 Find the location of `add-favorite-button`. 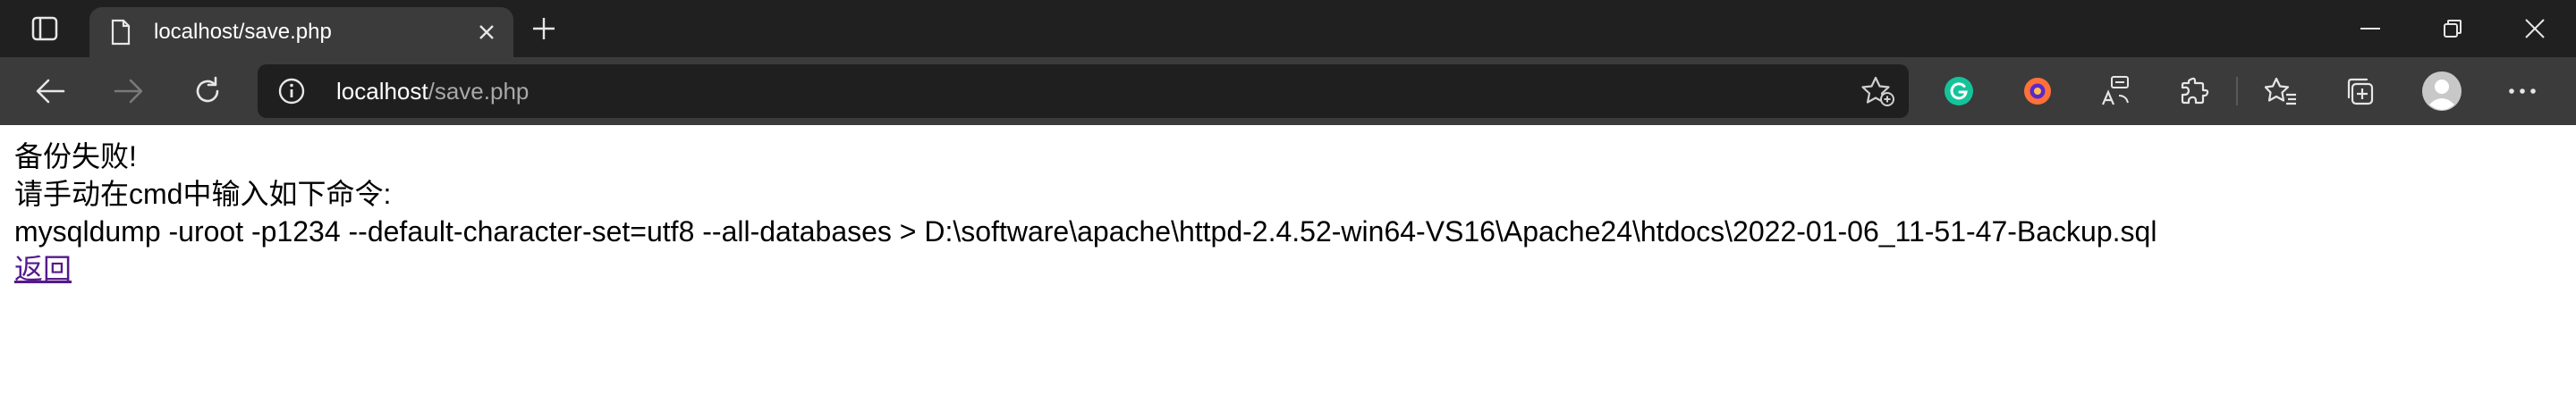

add-favorite-button is located at coordinates (1878, 91).